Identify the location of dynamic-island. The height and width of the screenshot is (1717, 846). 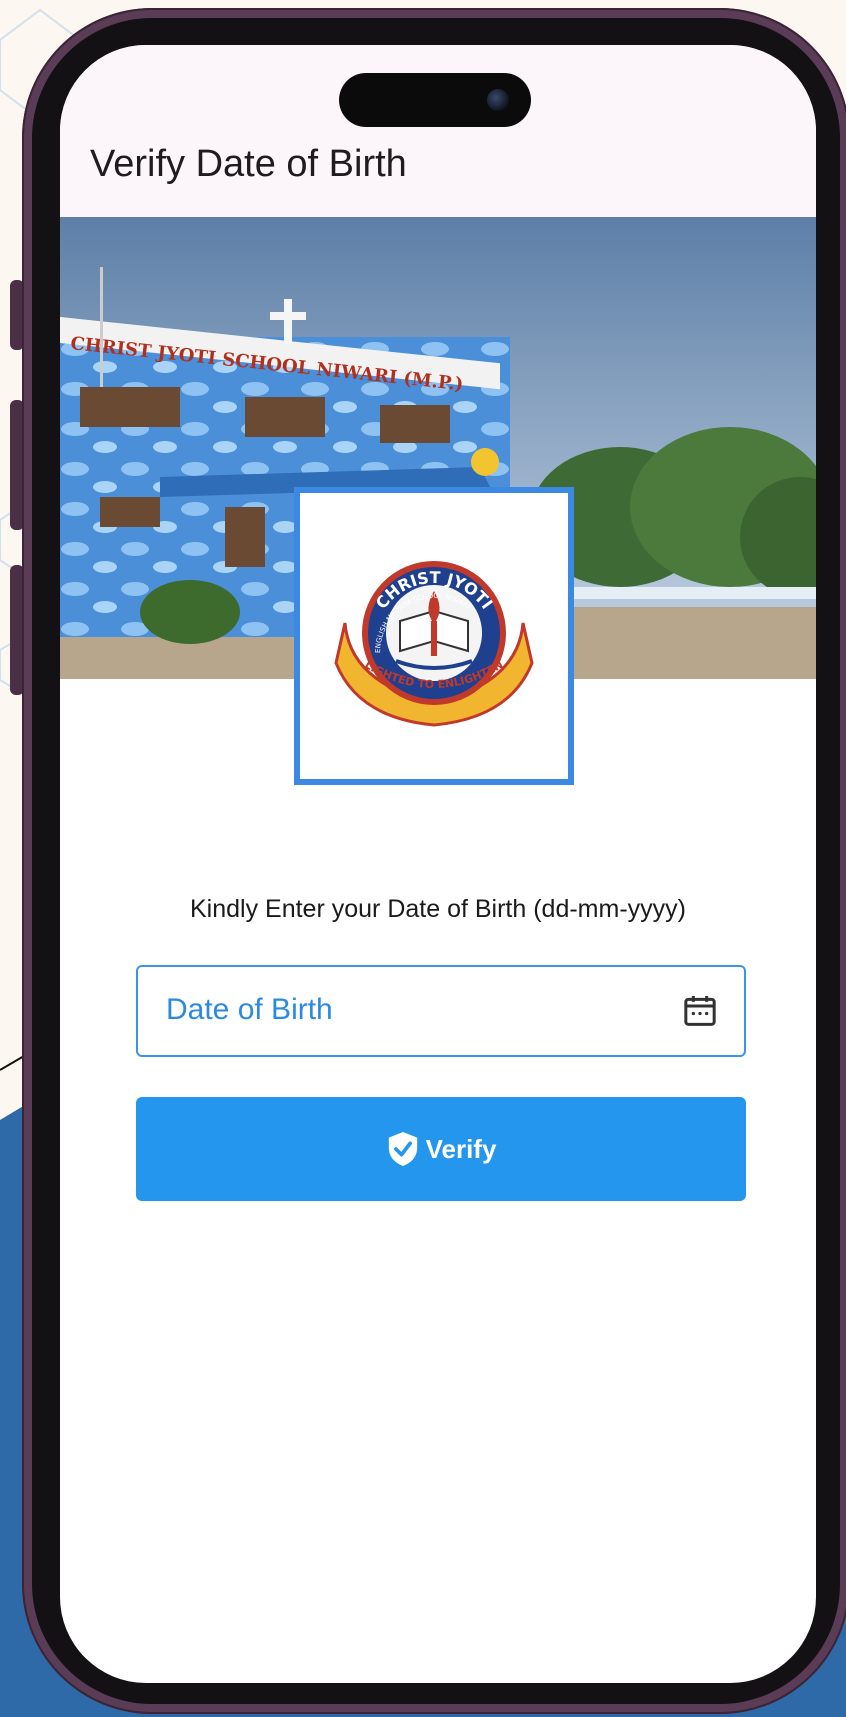
(435, 100).